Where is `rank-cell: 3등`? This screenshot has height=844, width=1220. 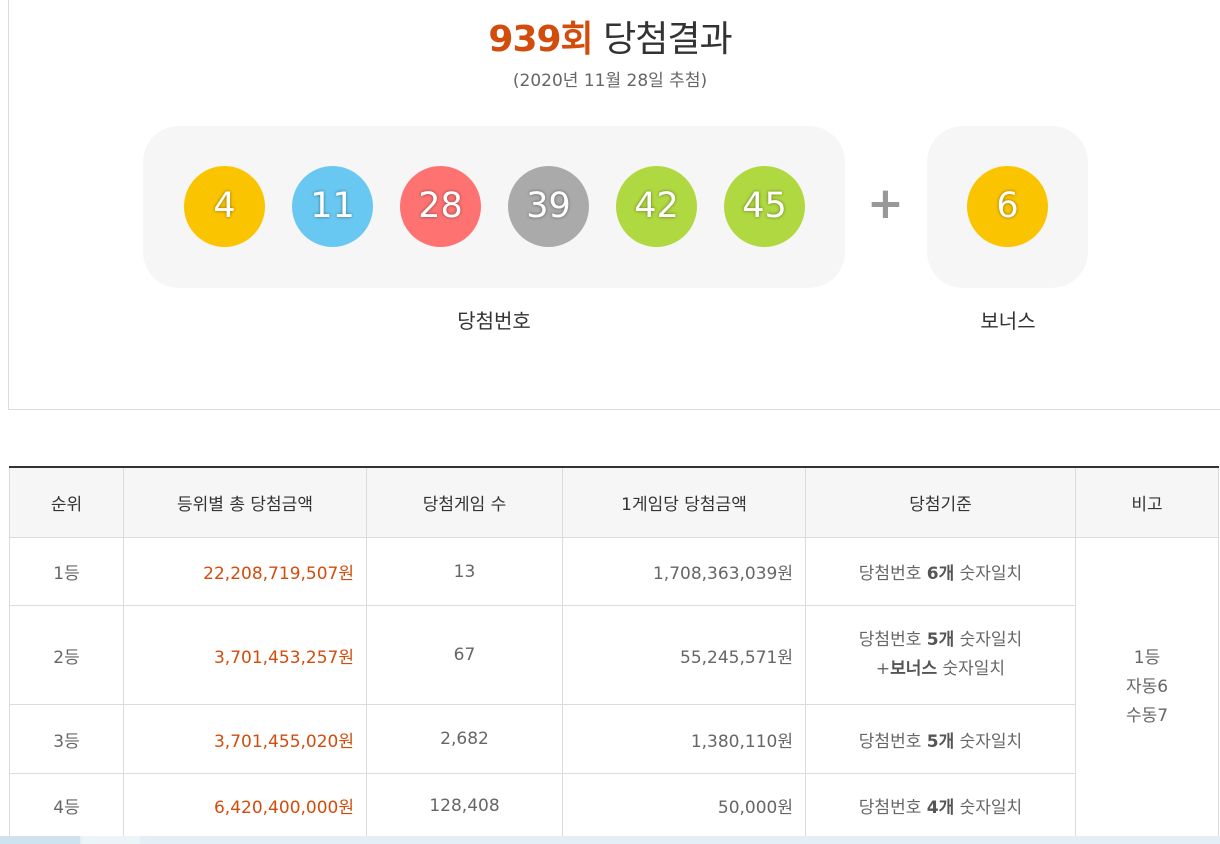 rank-cell: 3등 is located at coordinates (66, 739).